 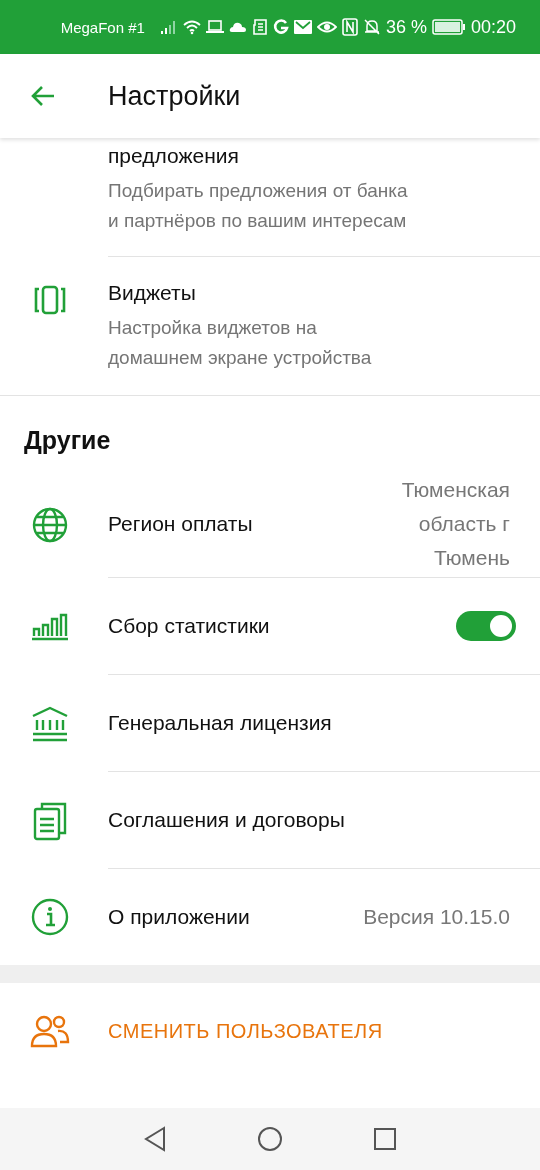 I want to click on eye-icon, so click(x=326, y=27).